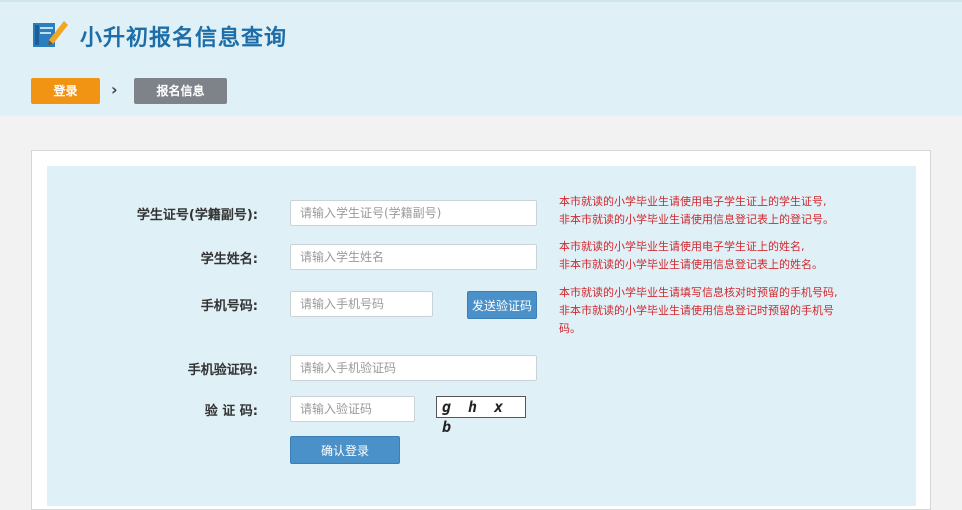 Image resolution: width=962 pixels, height=510 pixels. What do you see at coordinates (180, 91) in the screenshot?
I see `breadcrumb-registration-info: 报名信息` at bounding box center [180, 91].